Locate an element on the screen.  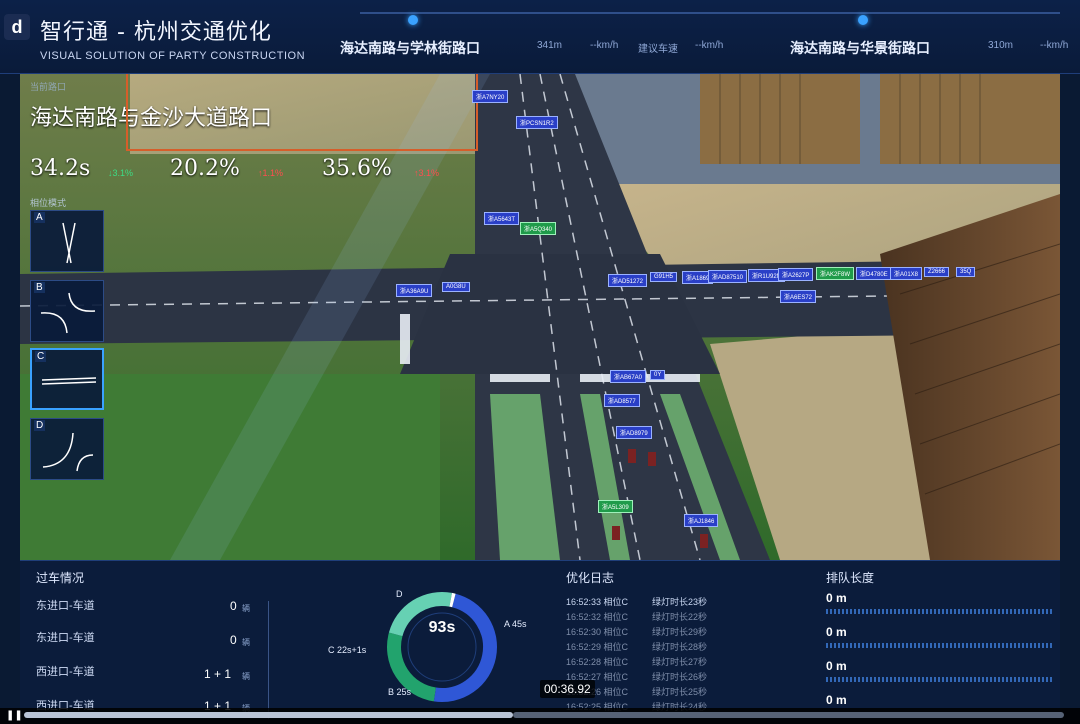
vehicle-plate: 0Y is located at coordinates (658, 375).